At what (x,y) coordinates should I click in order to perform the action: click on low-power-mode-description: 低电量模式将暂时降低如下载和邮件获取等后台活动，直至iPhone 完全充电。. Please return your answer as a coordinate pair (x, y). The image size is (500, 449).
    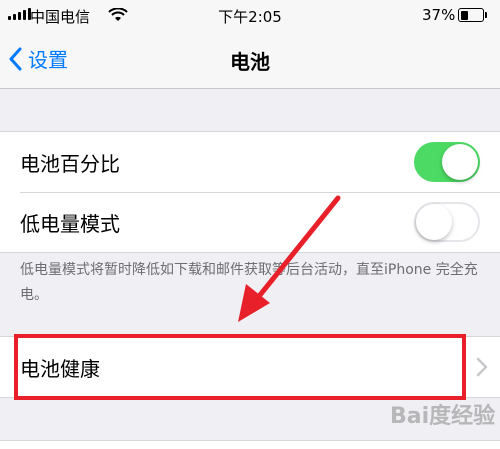
    Looking at the image, I should click on (249, 282).